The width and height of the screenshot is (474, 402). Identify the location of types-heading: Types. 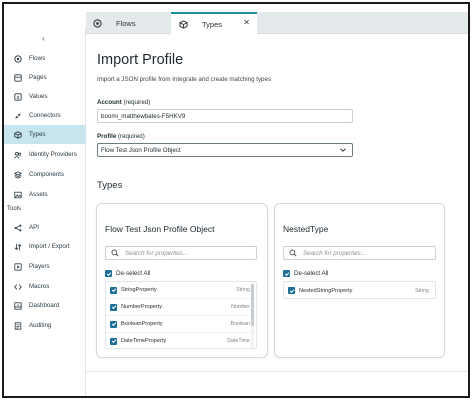
(110, 185).